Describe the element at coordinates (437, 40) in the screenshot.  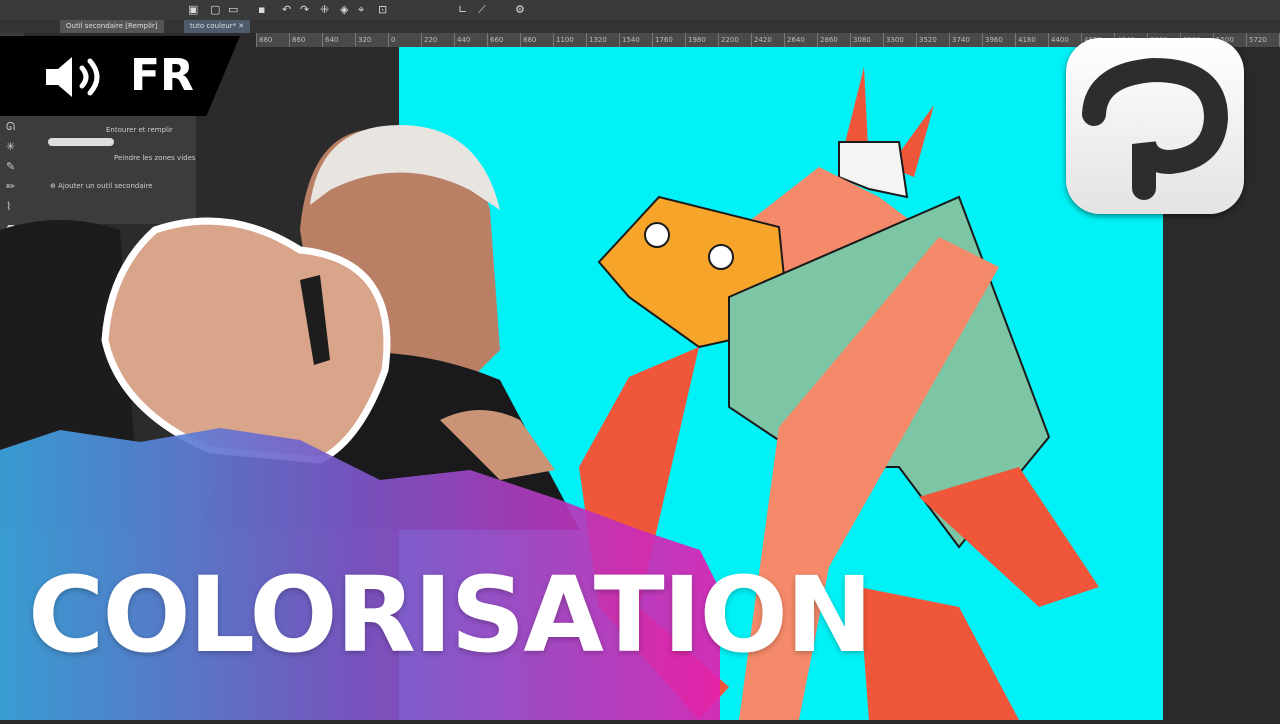
I see `ruler-tick: 220` at that location.